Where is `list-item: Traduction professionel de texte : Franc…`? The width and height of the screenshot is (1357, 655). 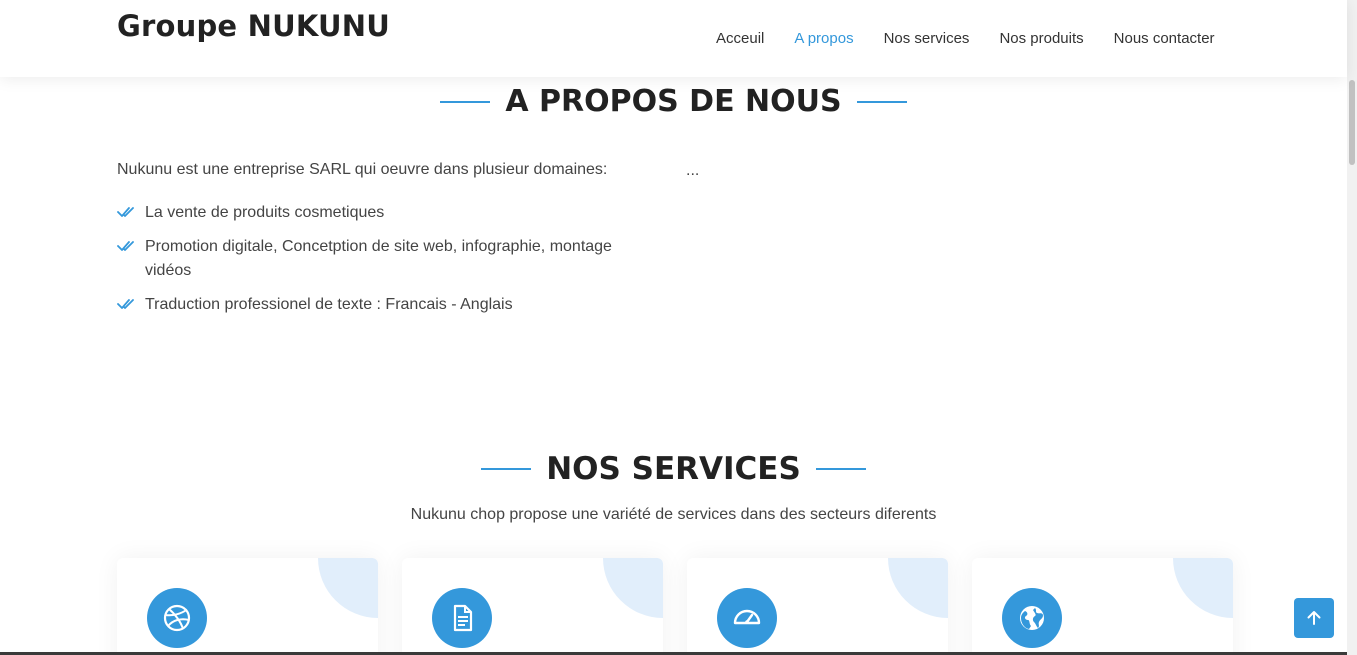 list-item: Traduction professionel de texte : Franc… is located at coordinates (387, 305).